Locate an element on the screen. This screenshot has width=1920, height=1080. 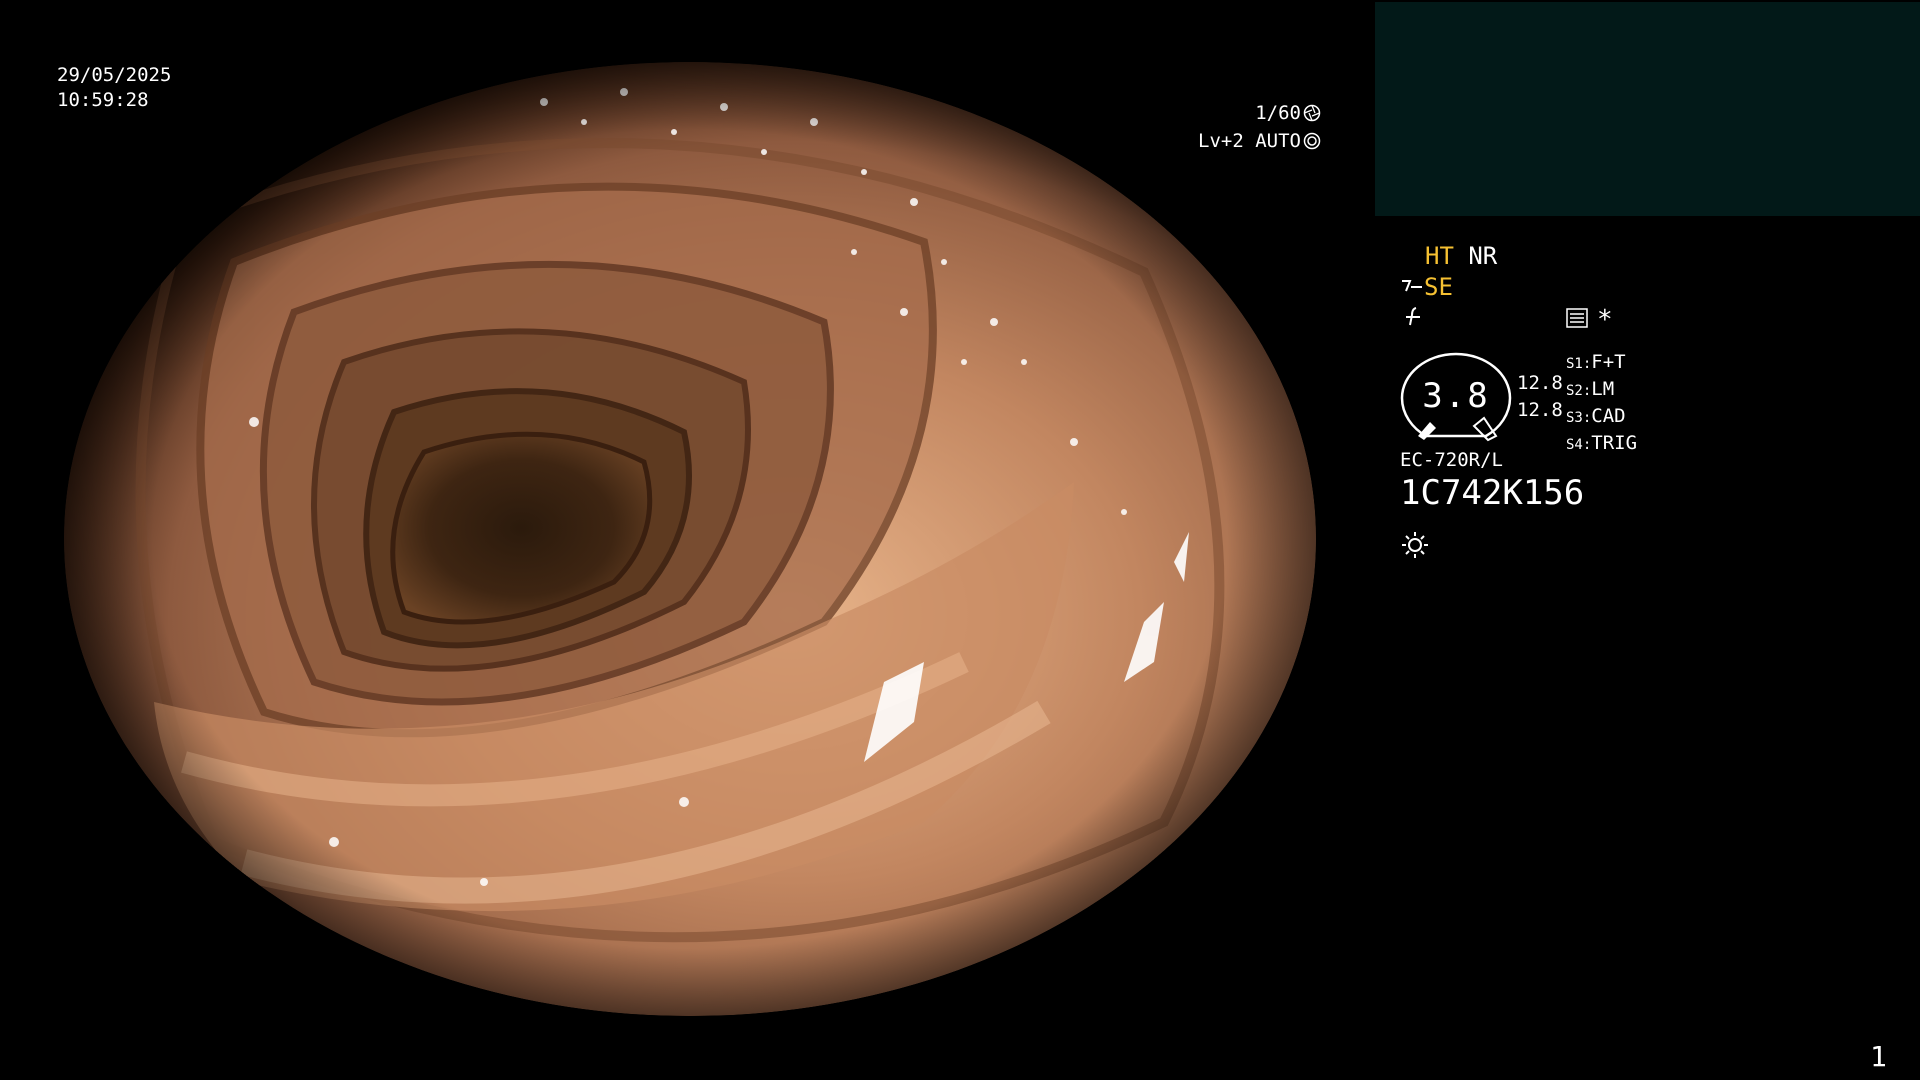
mode-row-1: HT NR is located at coordinates (1461, 256).